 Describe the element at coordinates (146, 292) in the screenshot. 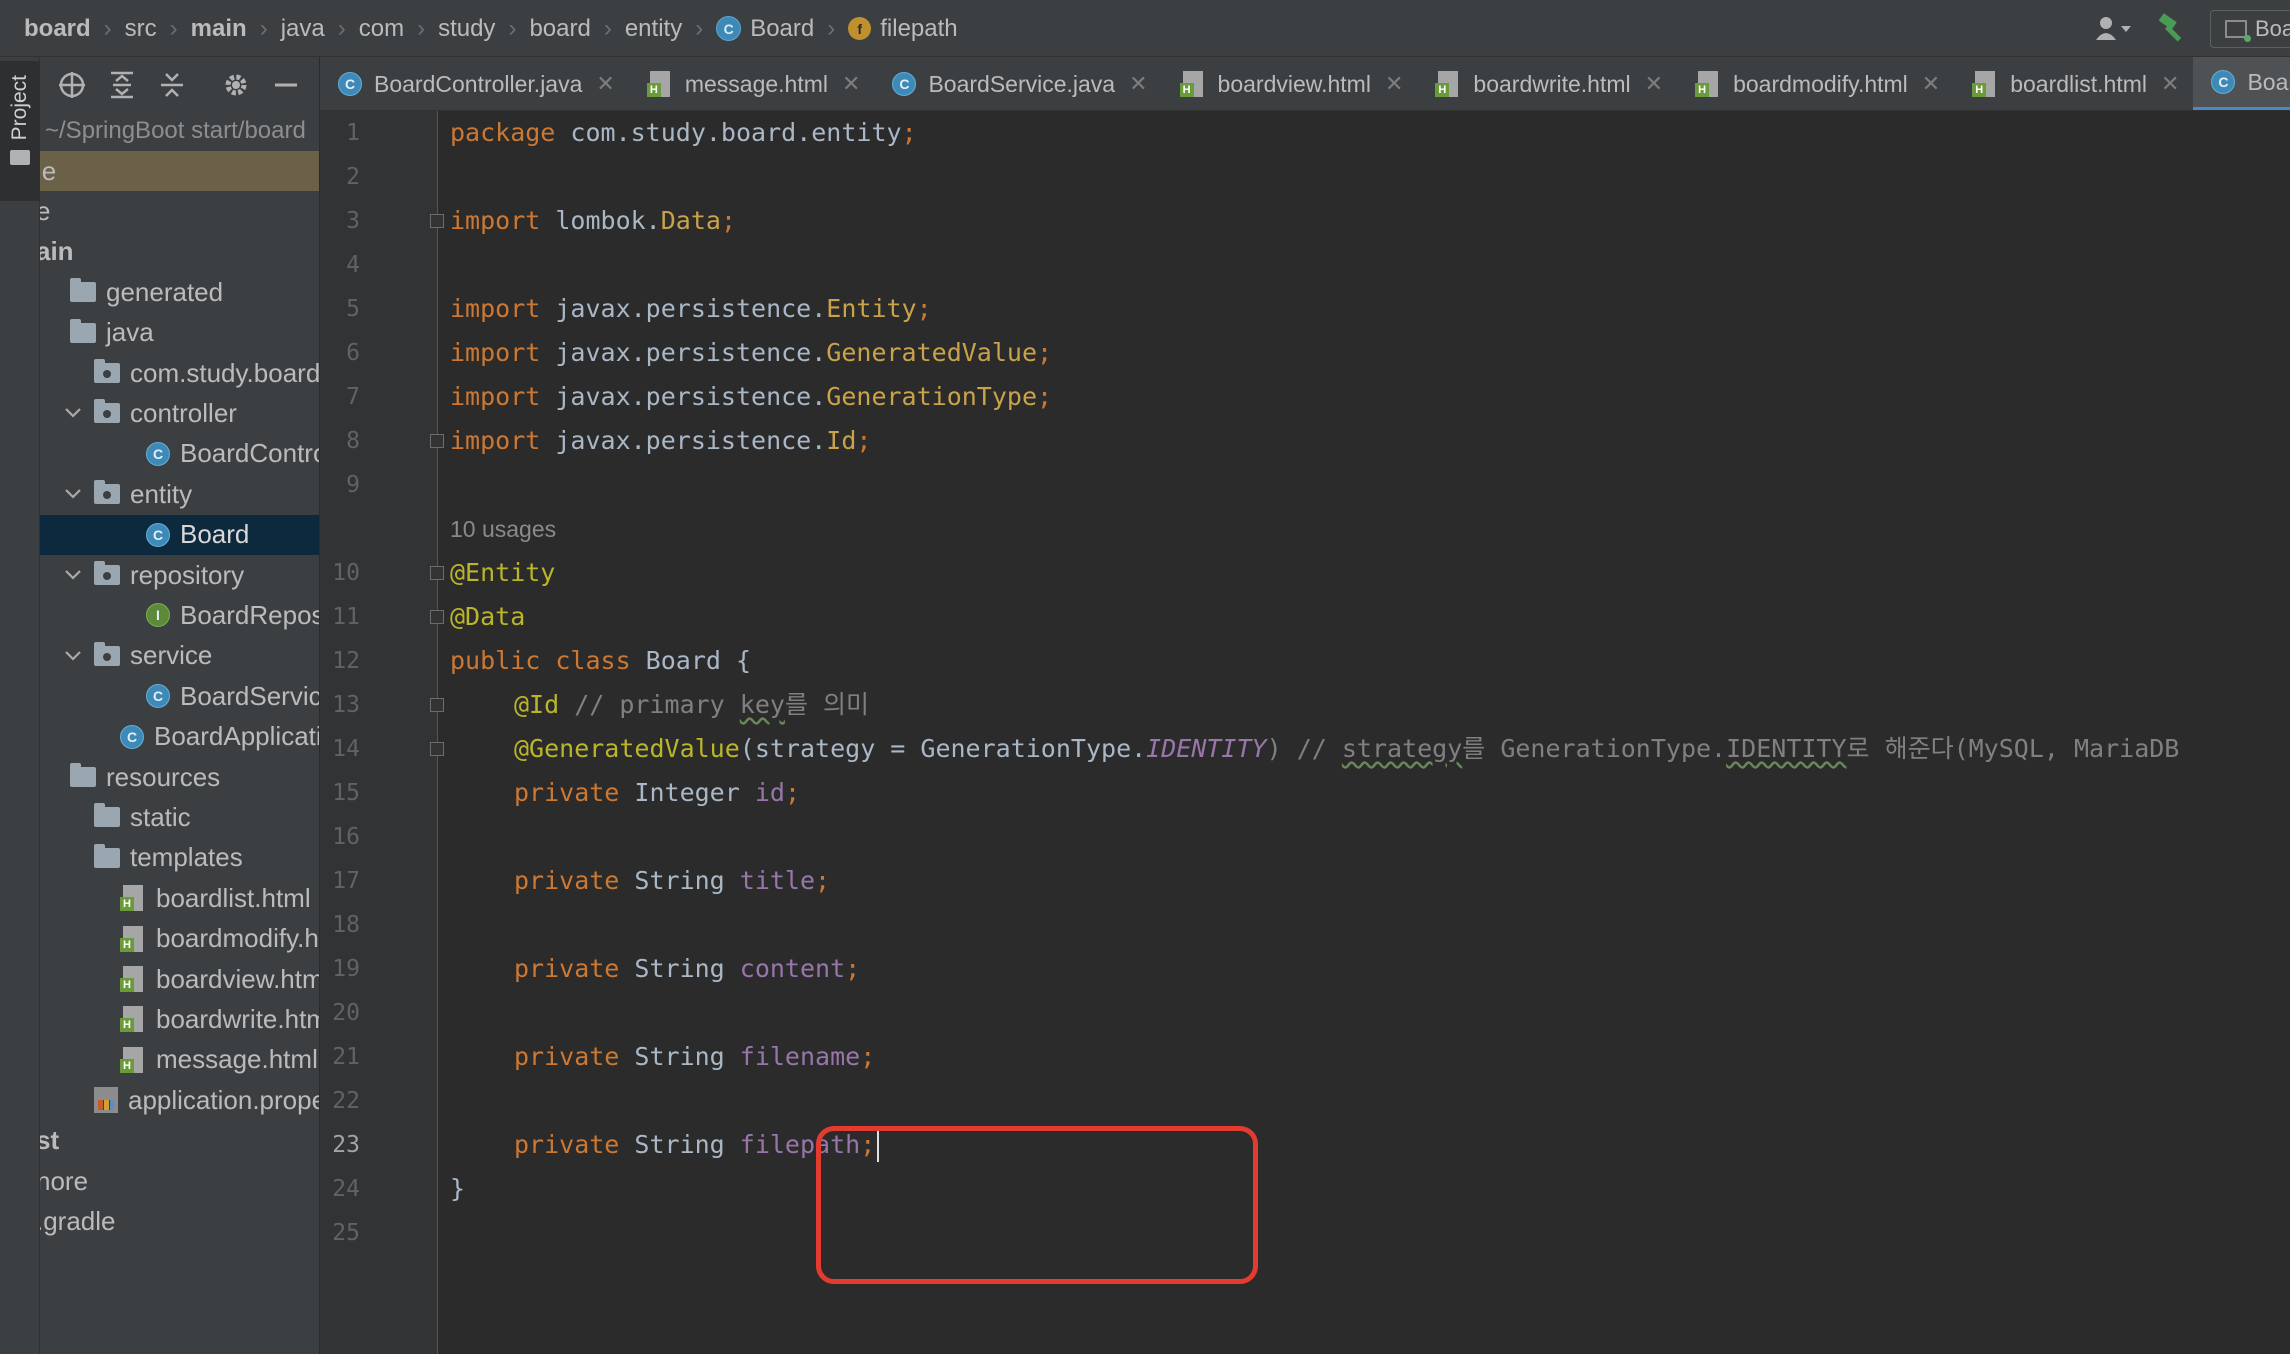

I see `tree-item: generated` at that location.